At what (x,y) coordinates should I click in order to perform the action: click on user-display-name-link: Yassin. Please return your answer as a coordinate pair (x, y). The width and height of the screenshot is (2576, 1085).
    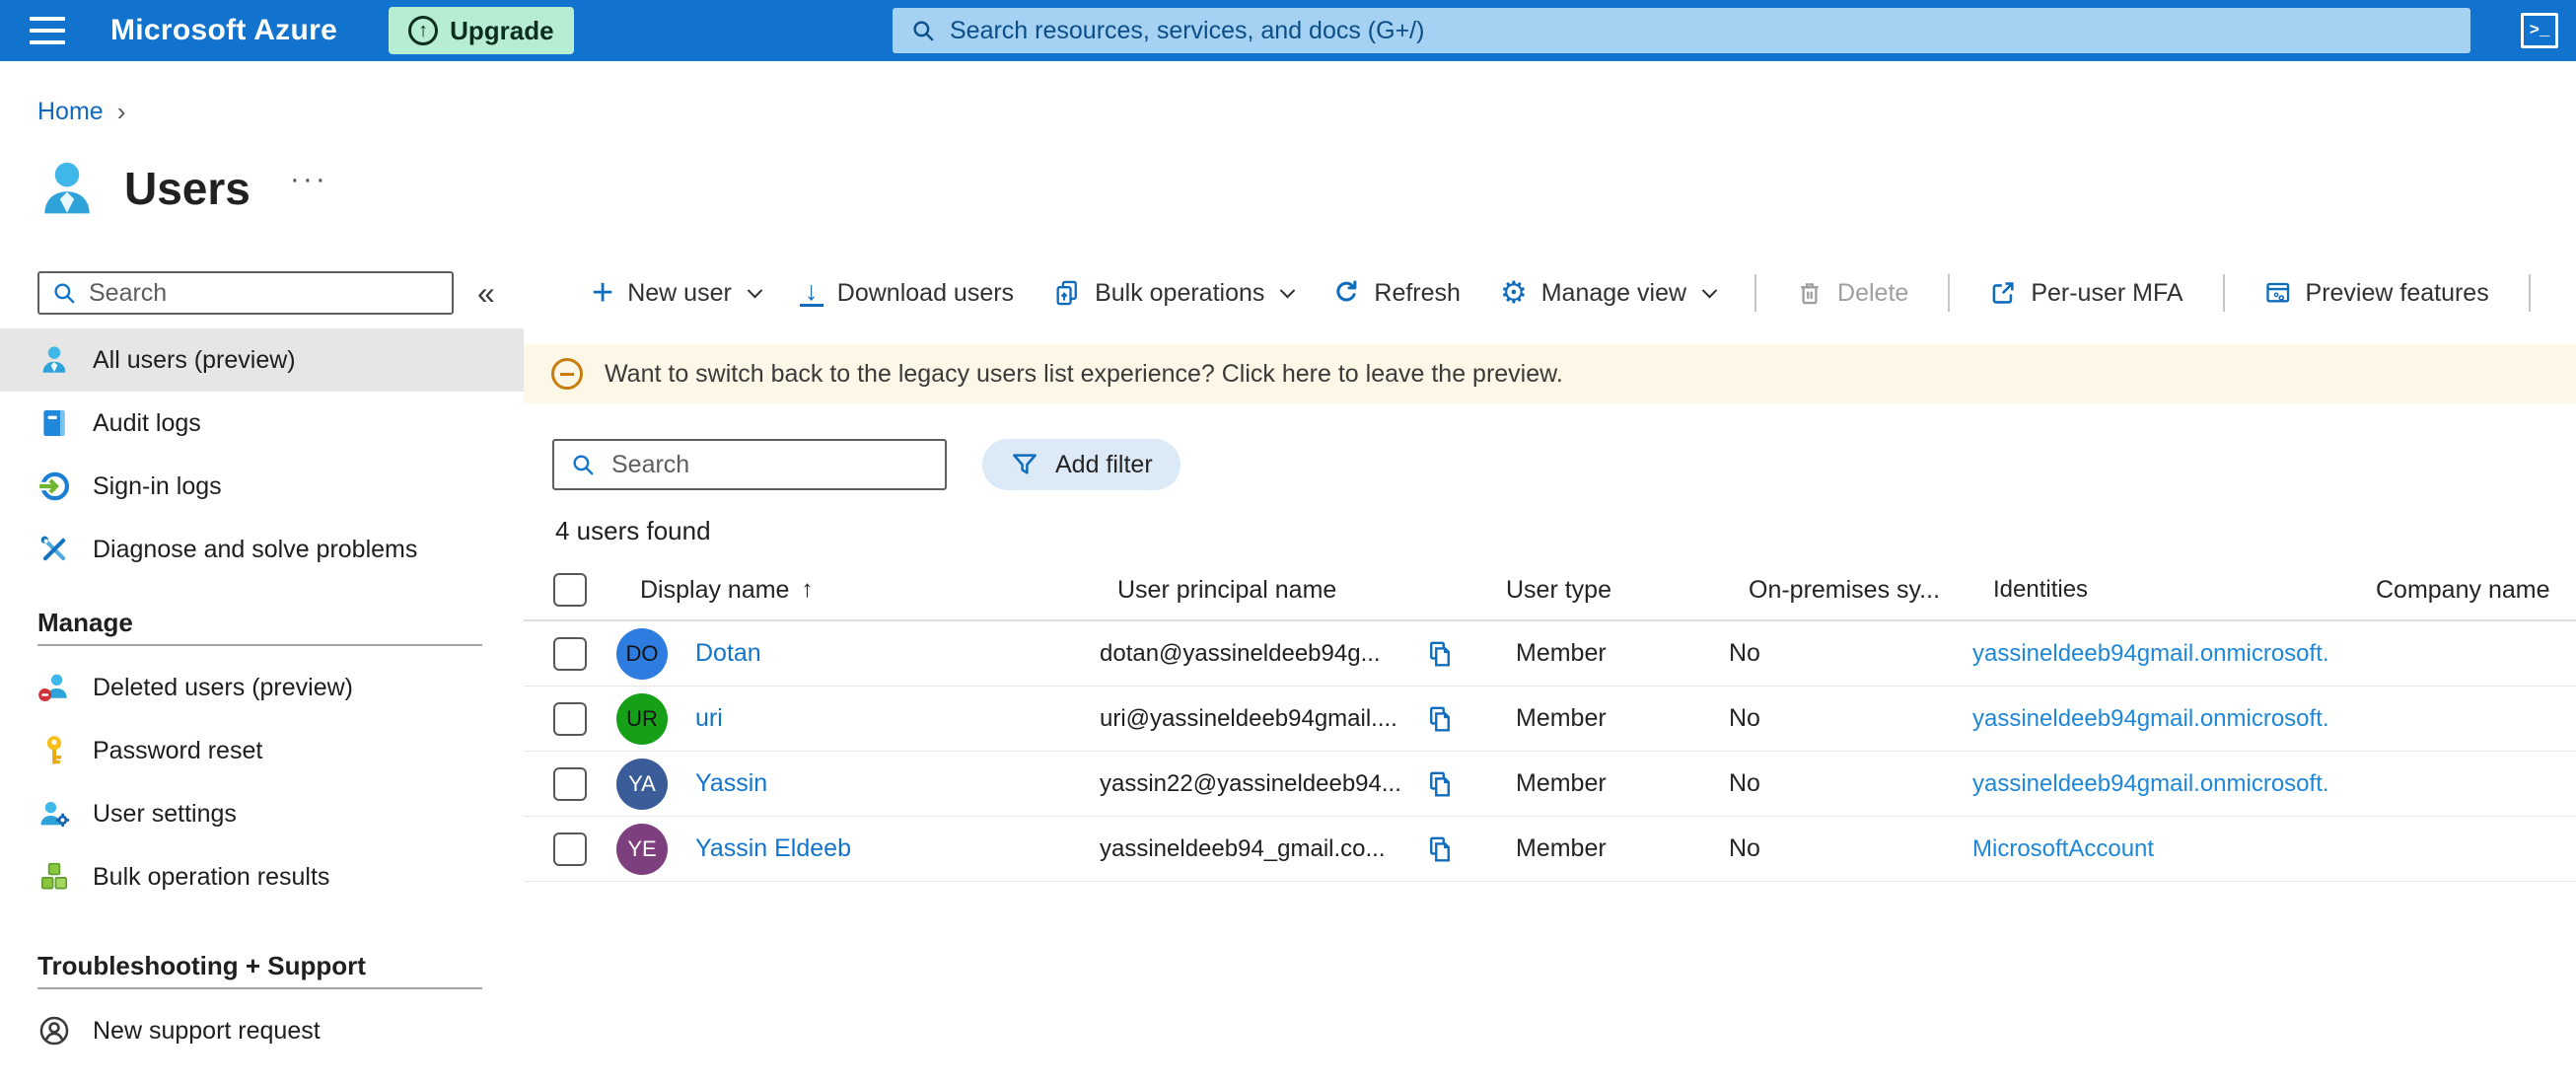
    Looking at the image, I should click on (731, 783).